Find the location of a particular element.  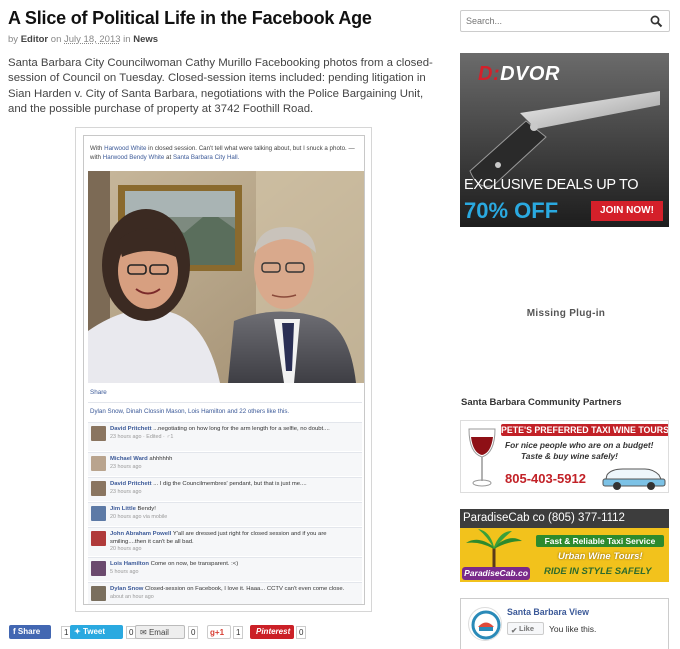

comment-author: Michael Ward is located at coordinates (129, 459).